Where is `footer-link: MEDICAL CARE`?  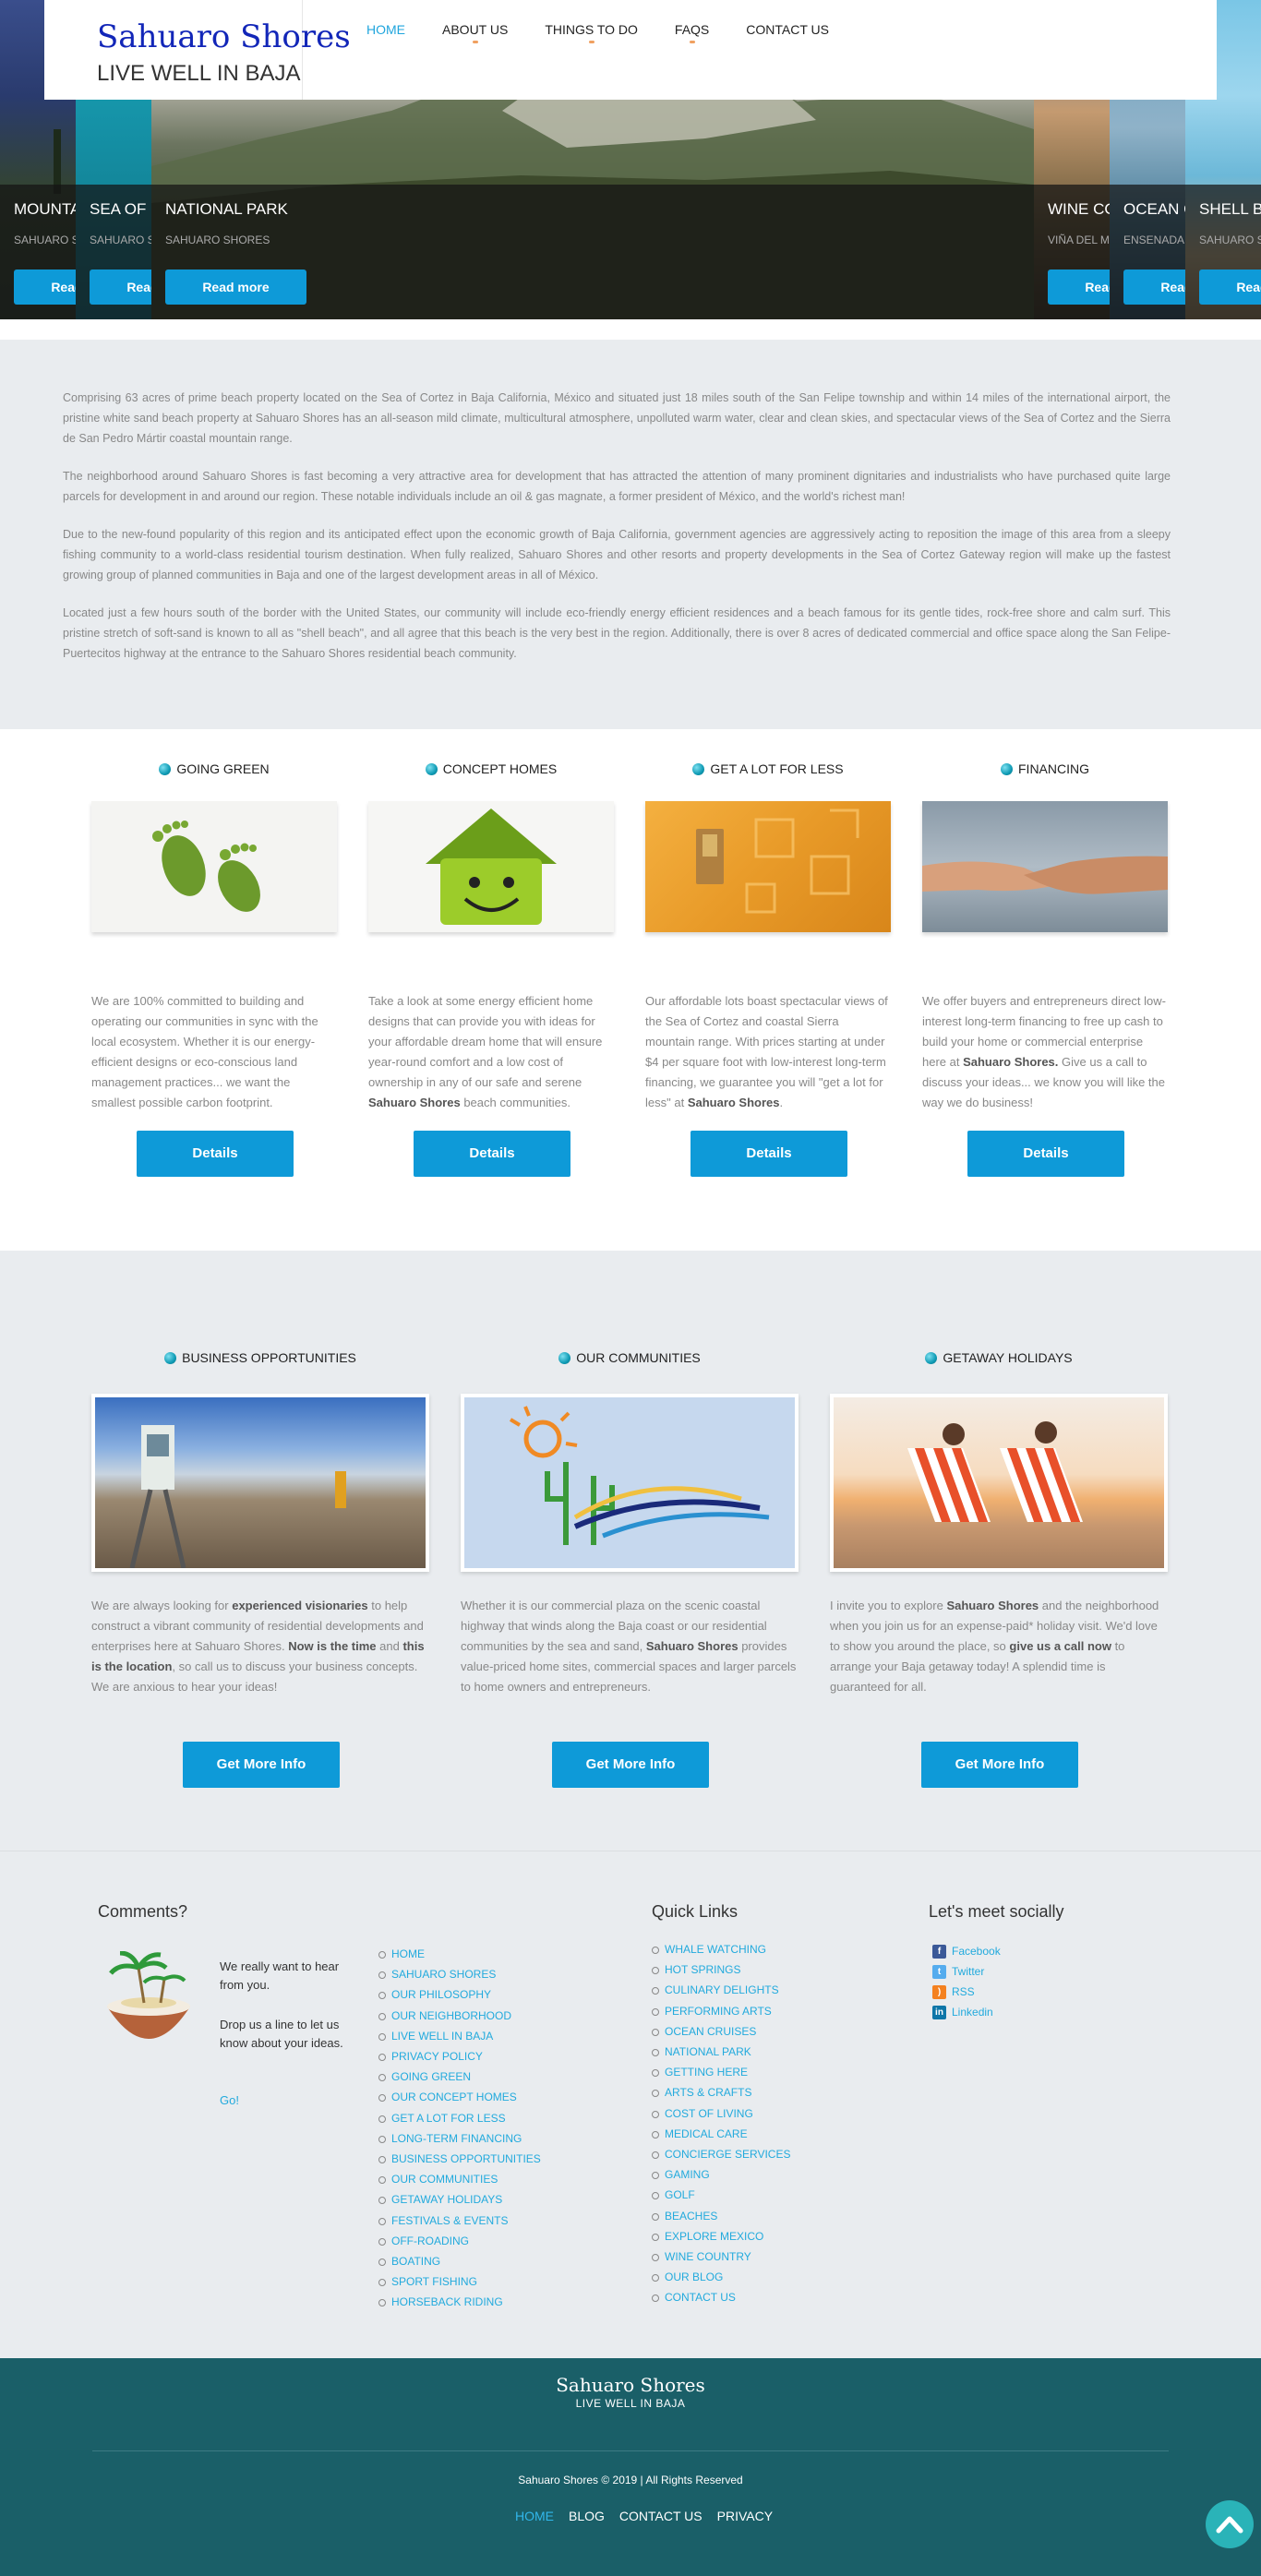
footer-link: MEDICAL CARE is located at coordinates (721, 2134).